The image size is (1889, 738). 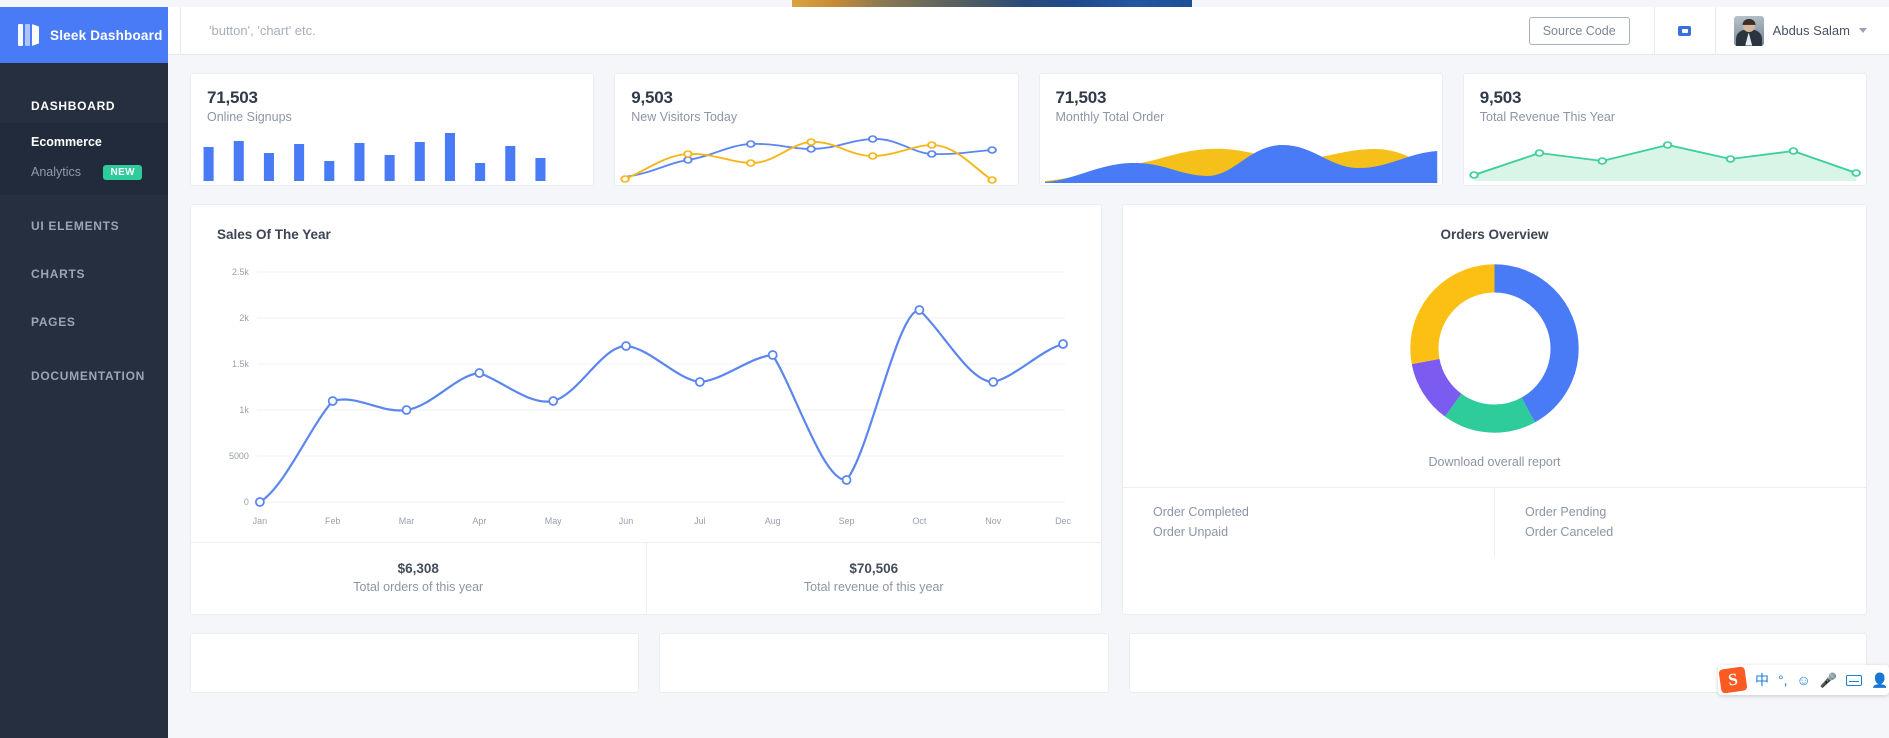 What do you see at coordinates (240, 272) in the screenshot?
I see `svg-text: 2.5k` at bounding box center [240, 272].